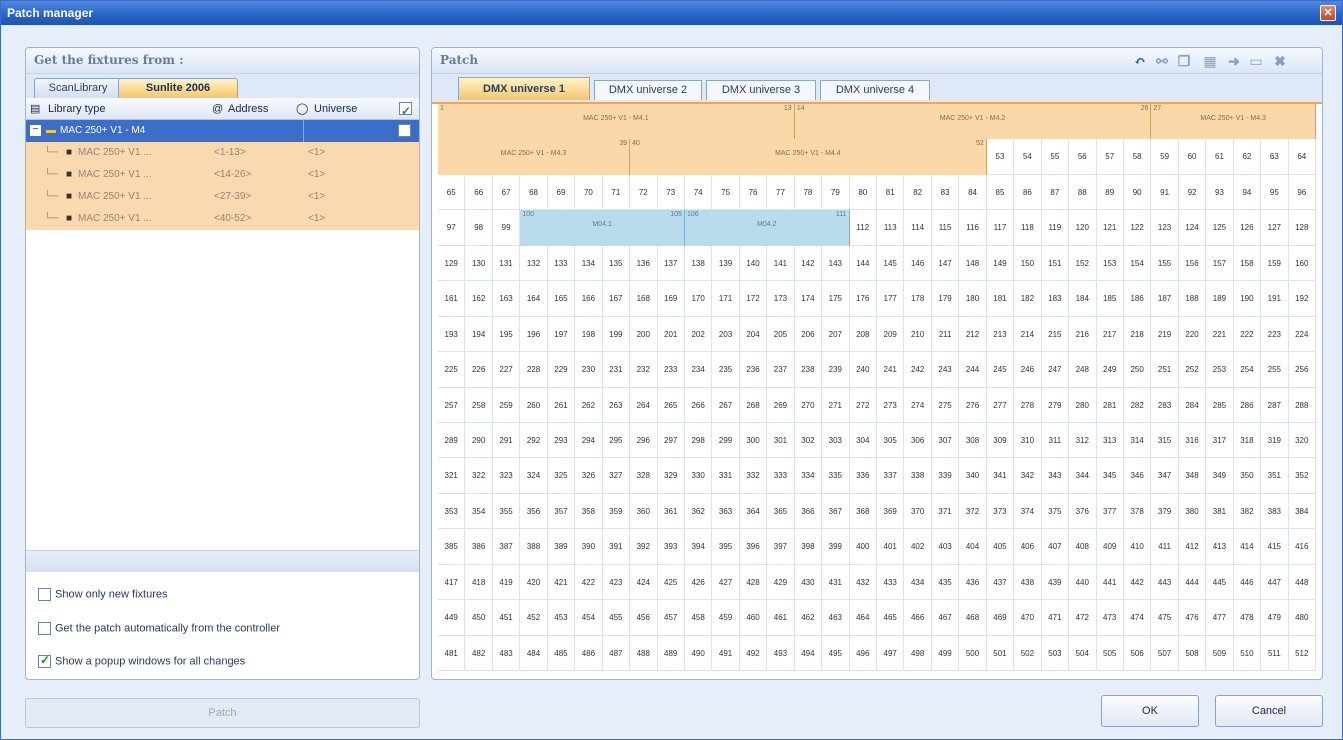 The width and height of the screenshot is (1343, 740). I want to click on dmx-channel-cell: 422, so click(589, 582).